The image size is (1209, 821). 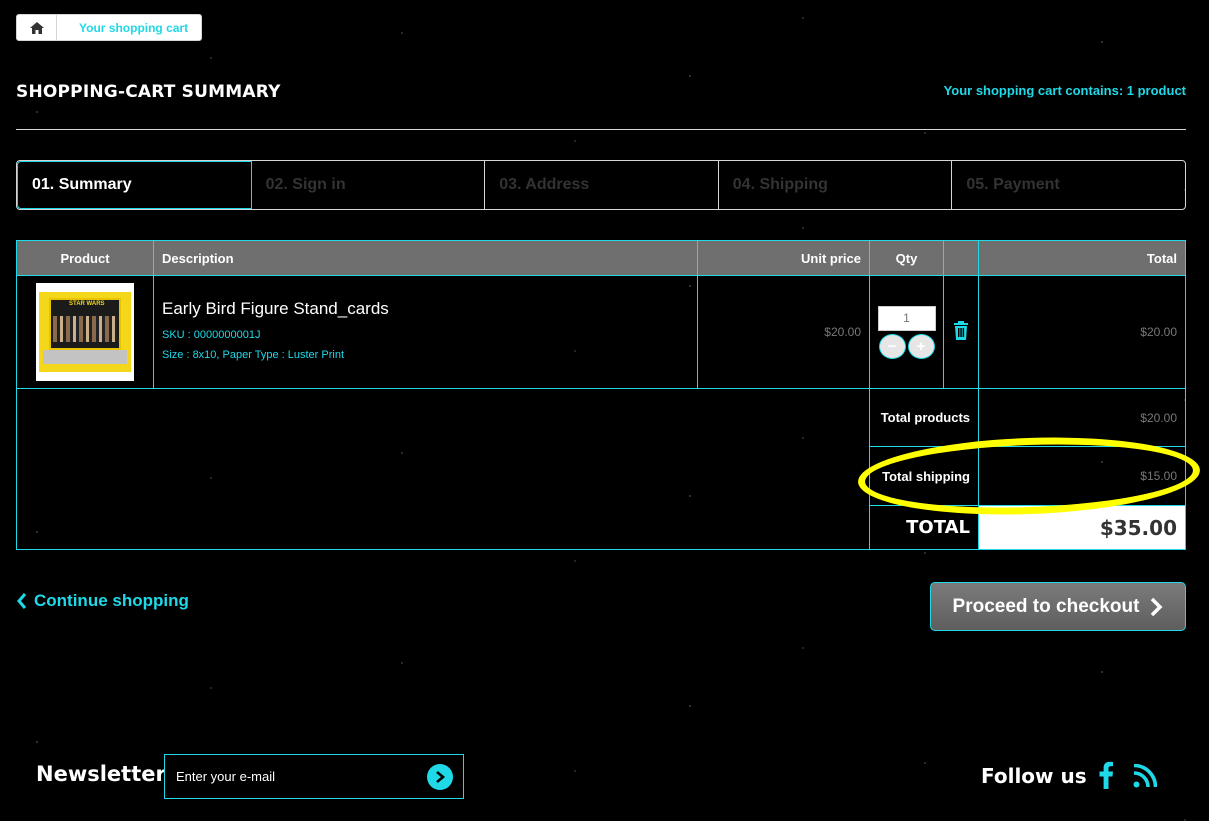 What do you see at coordinates (148, 92) in the screenshot?
I see `page-title: SHOPPING-CART SUMMARY` at bounding box center [148, 92].